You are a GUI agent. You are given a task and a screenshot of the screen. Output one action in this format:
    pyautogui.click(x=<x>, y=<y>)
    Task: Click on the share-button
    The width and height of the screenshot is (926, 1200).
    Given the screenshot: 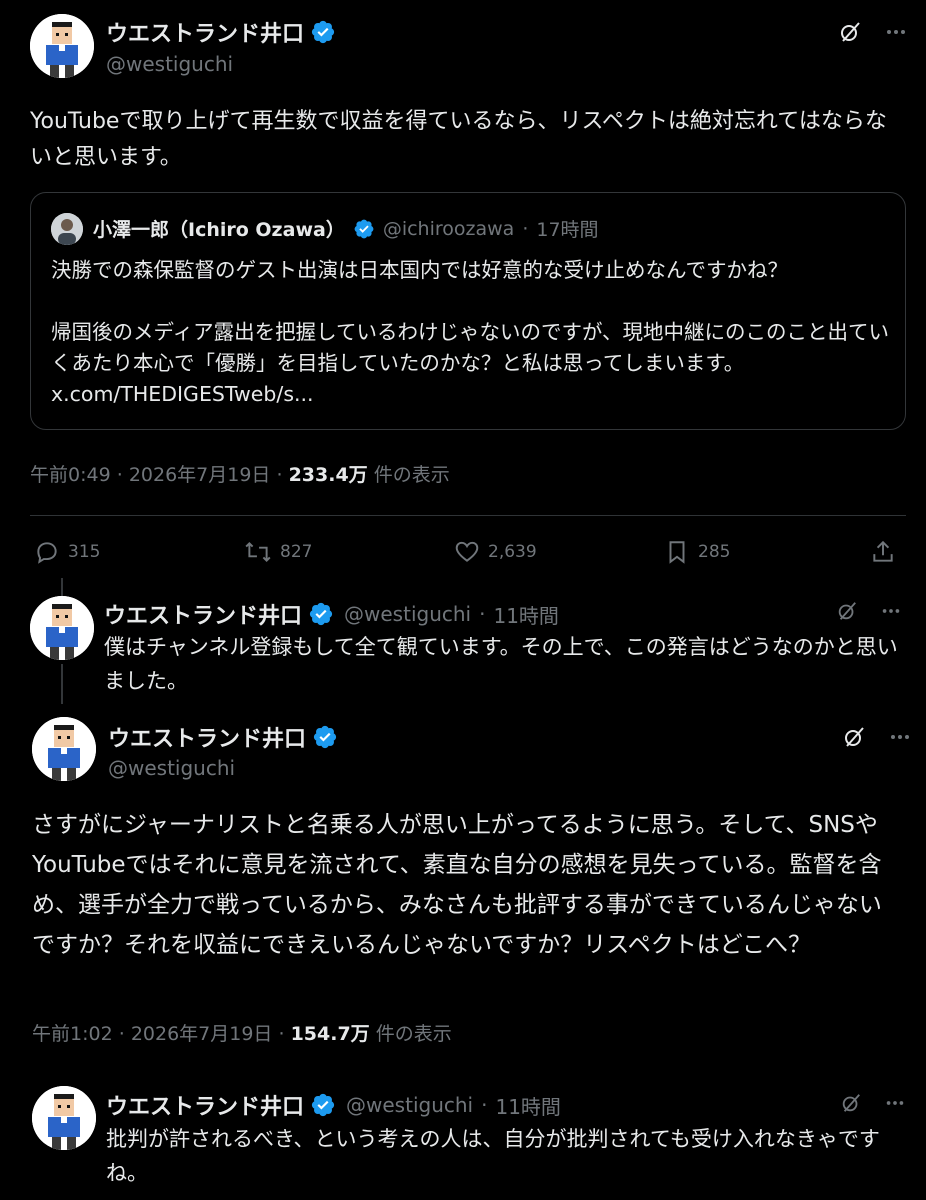 What is the action you would take?
    pyautogui.click(x=887, y=552)
    